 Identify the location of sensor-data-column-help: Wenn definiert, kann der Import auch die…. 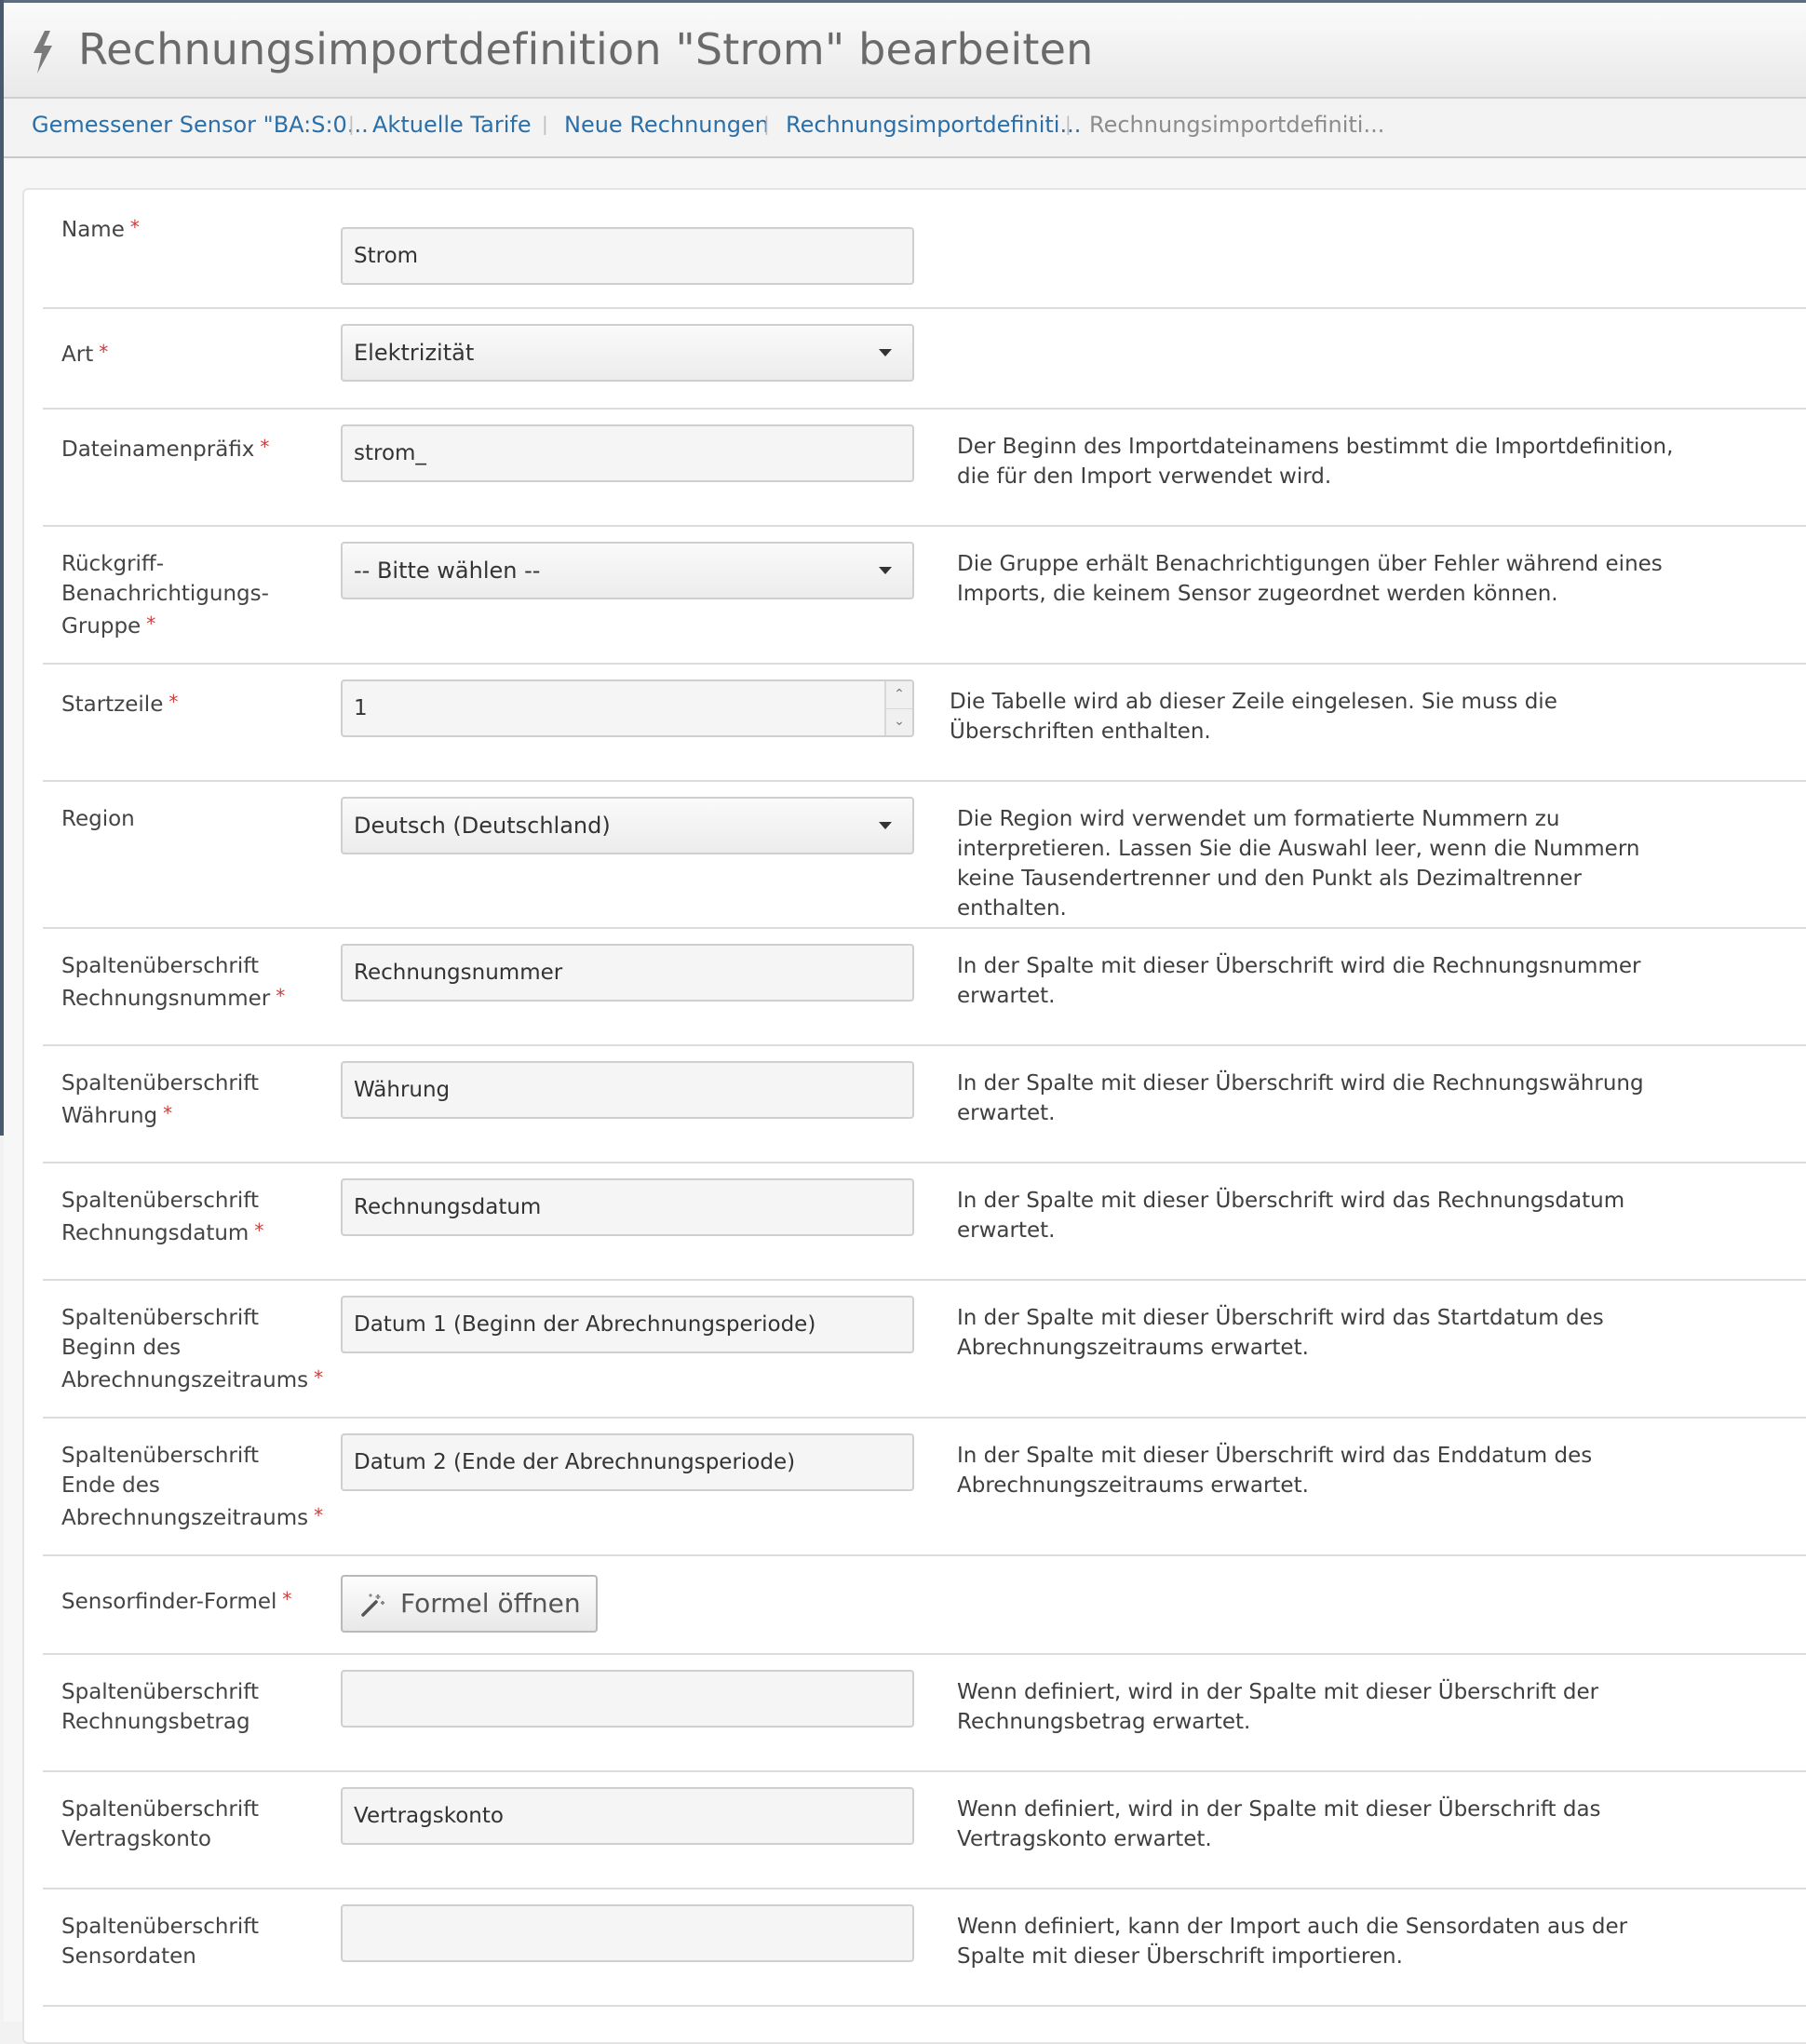
(1292, 1942).